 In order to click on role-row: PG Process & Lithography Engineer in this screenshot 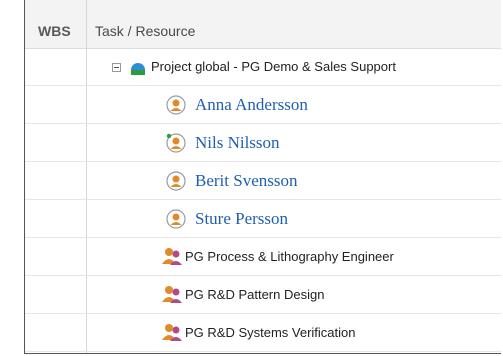, I will do `click(263, 257)`.